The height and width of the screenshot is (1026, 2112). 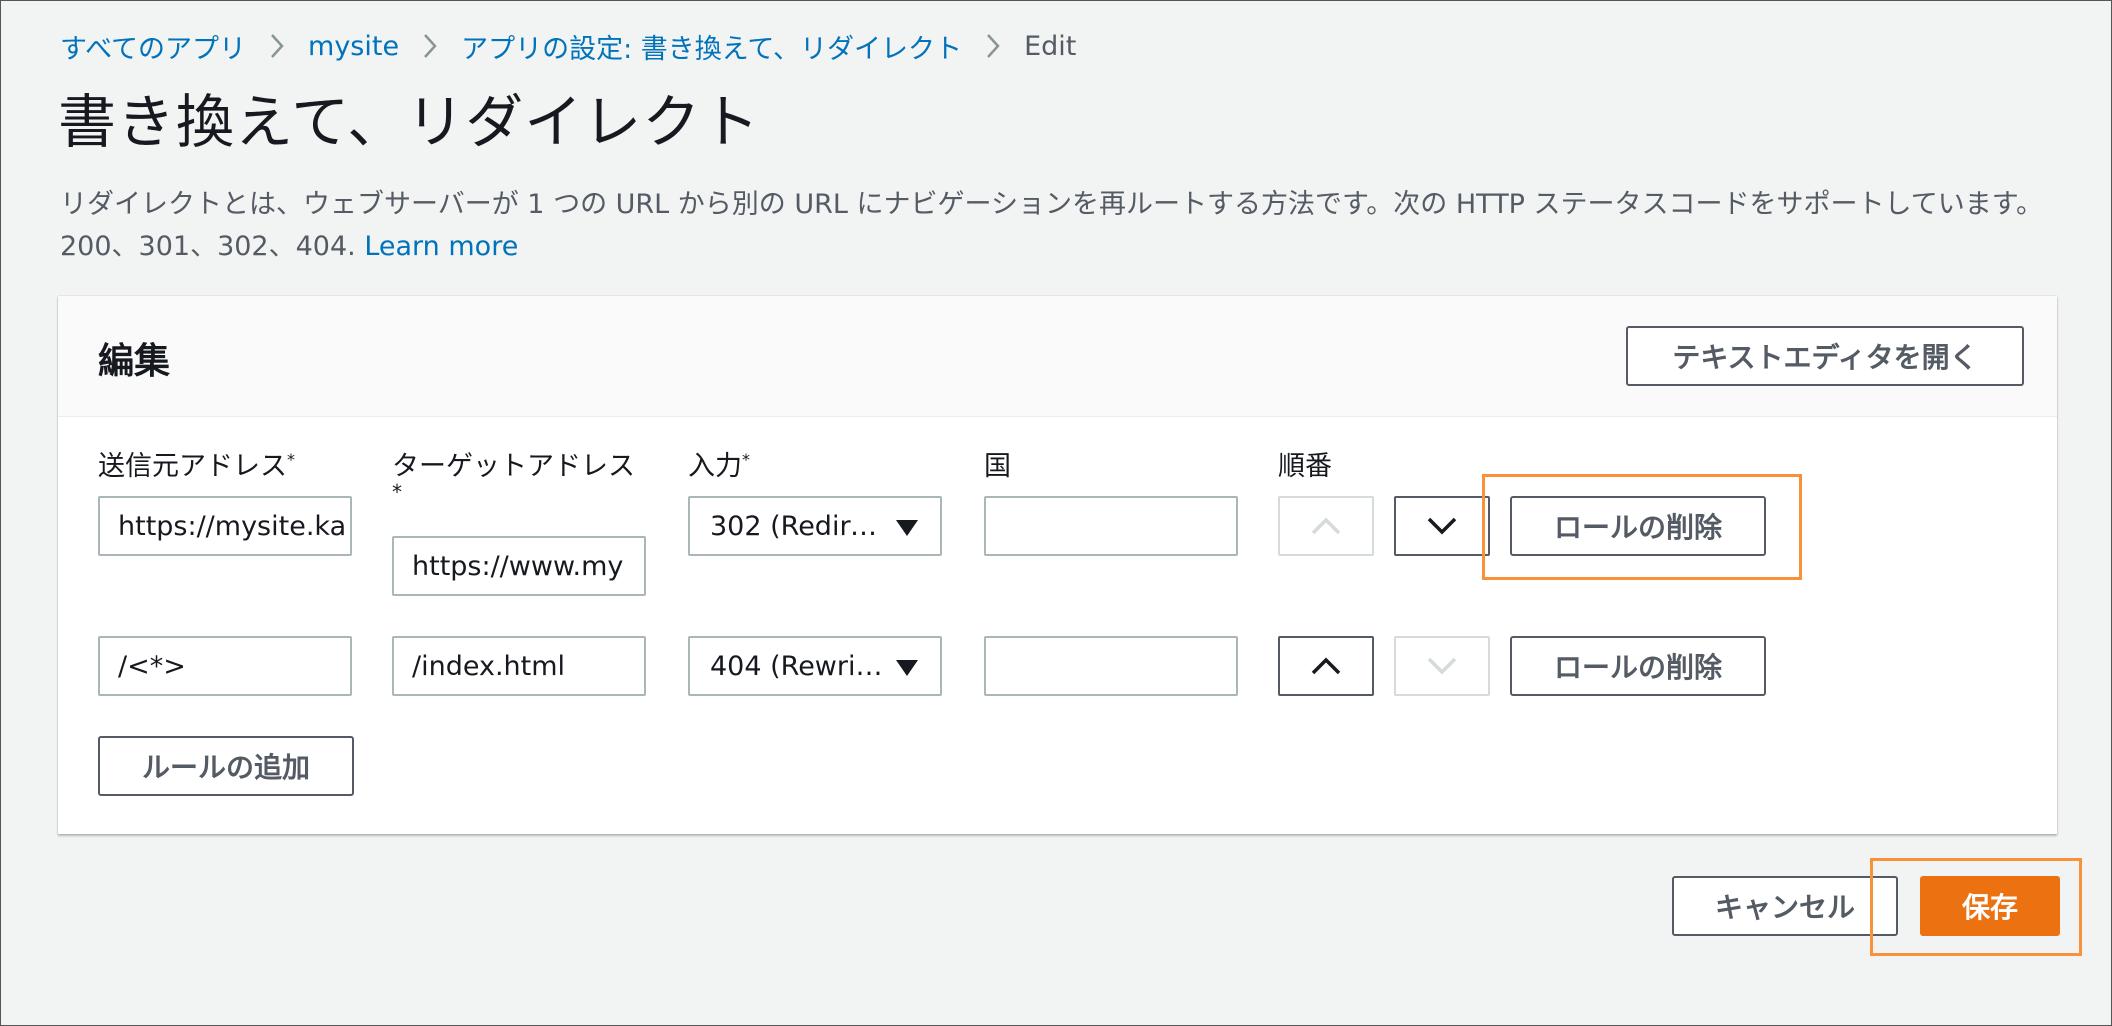 I want to click on type-select: 404 (Rewrite), so click(x=815, y=666).